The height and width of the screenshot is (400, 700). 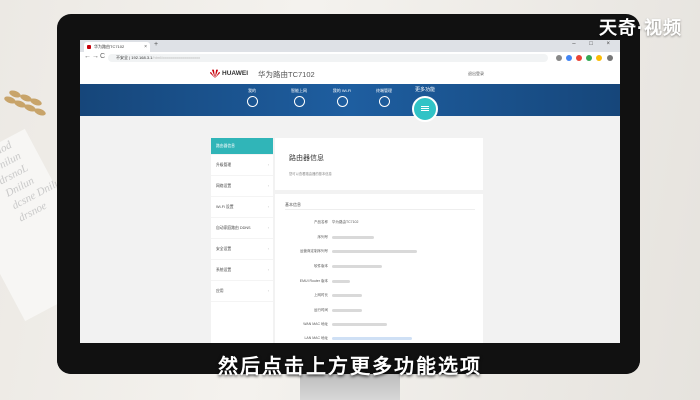 What do you see at coordinates (316, 338) in the screenshot?
I see `info-label: LAN MAC 地址` at bounding box center [316, 338].